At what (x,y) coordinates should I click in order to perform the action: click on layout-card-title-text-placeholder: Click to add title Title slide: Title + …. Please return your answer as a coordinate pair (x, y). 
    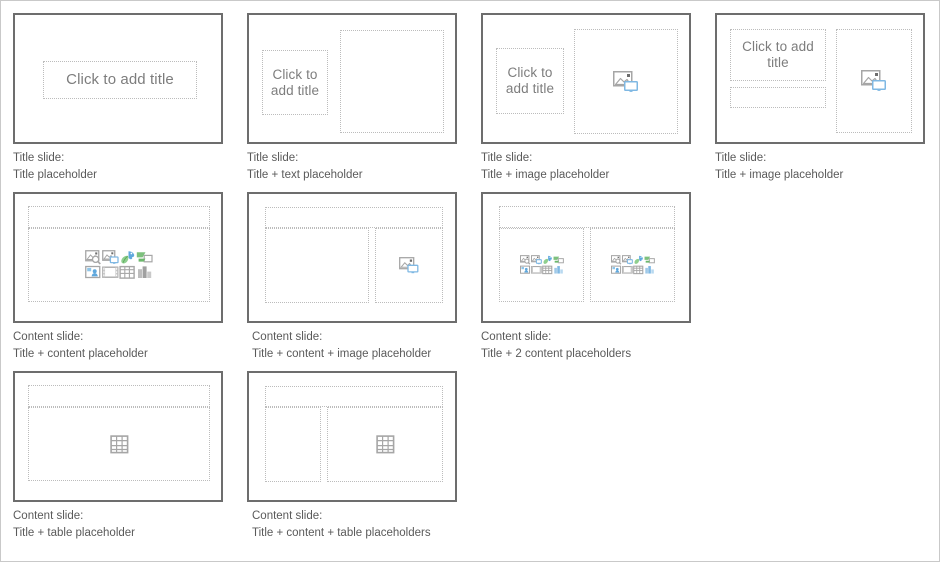
    Looking at the image, I should click on (364, 98).